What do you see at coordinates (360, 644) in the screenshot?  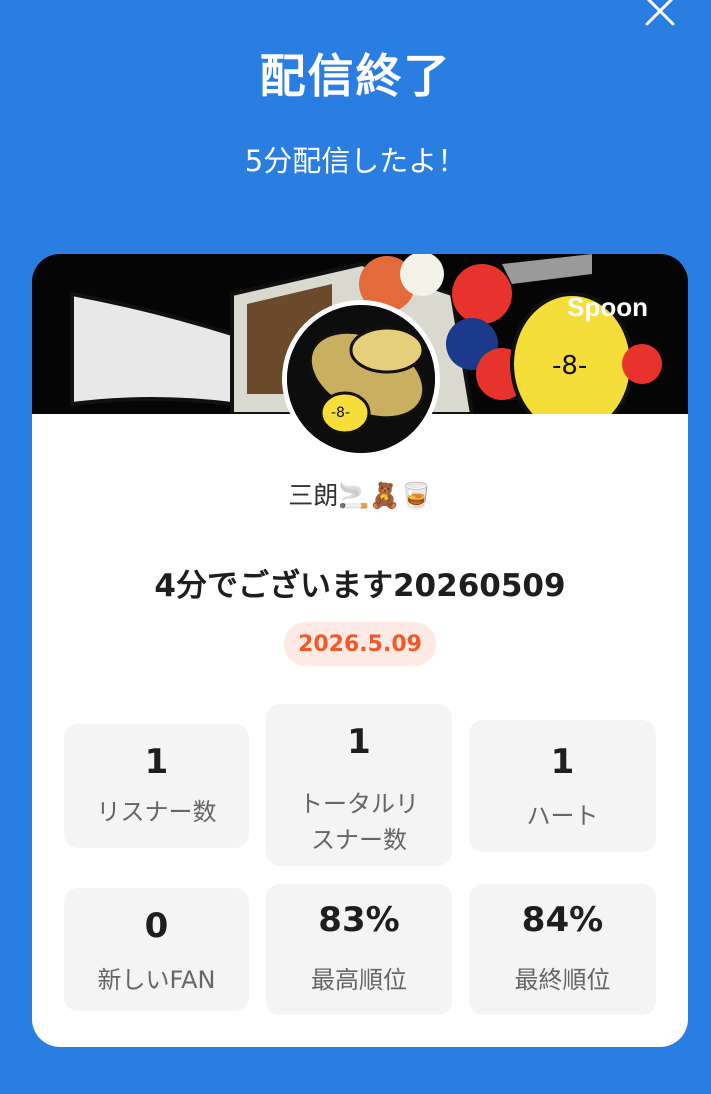 I see `date-badge: 2026.5.09` at bounding box center [360, 644].